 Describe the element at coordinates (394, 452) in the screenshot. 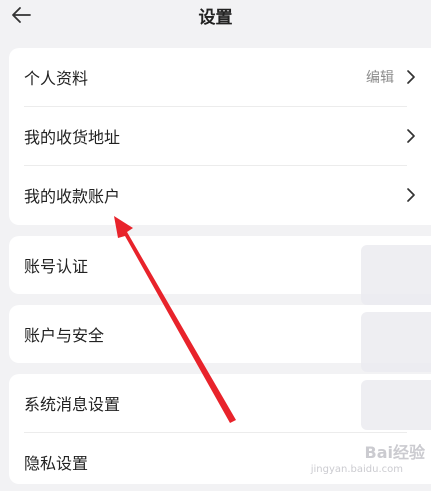

I see `watermark-logo: Bai经验` at that location.